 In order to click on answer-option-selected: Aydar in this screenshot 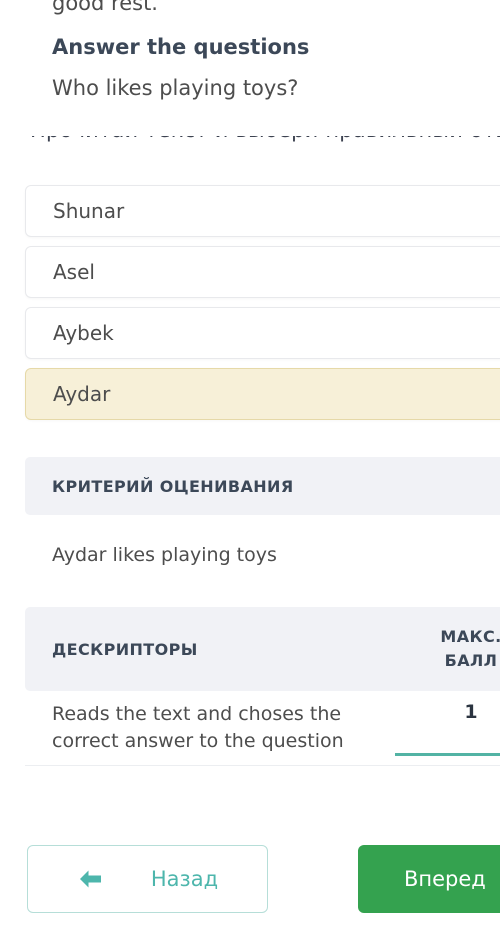, I will do `click(262, 394)`.